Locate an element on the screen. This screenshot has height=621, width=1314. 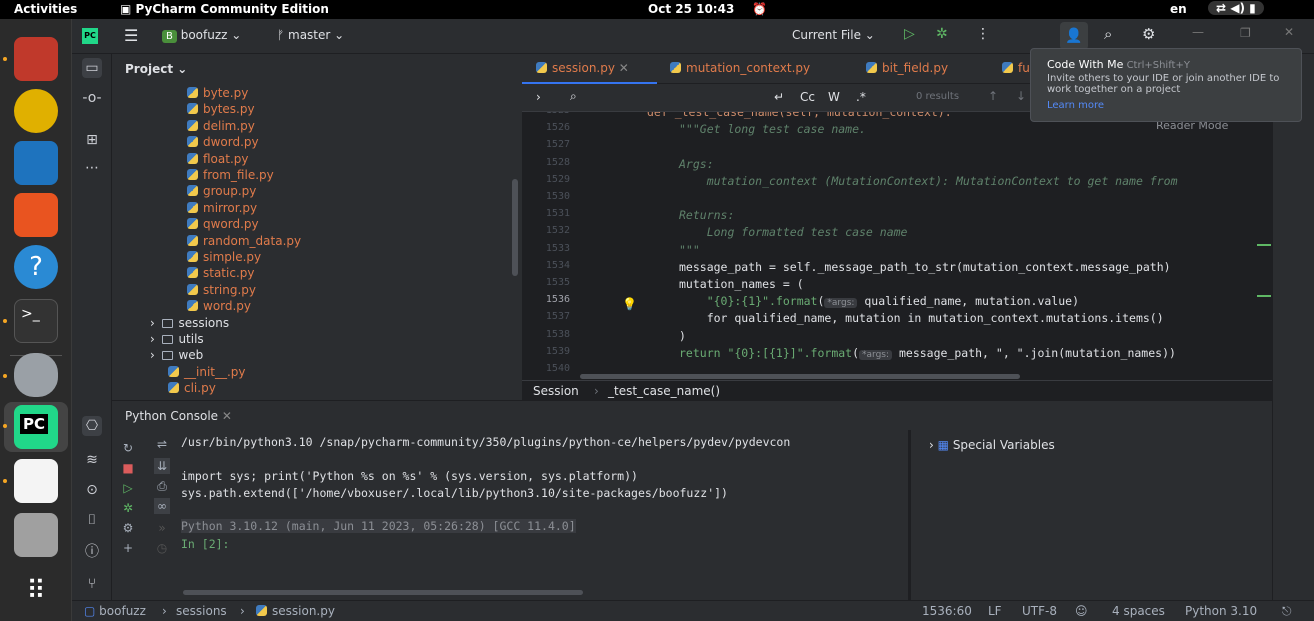
stop-icon: ■ is located at coordinates (128, 468).